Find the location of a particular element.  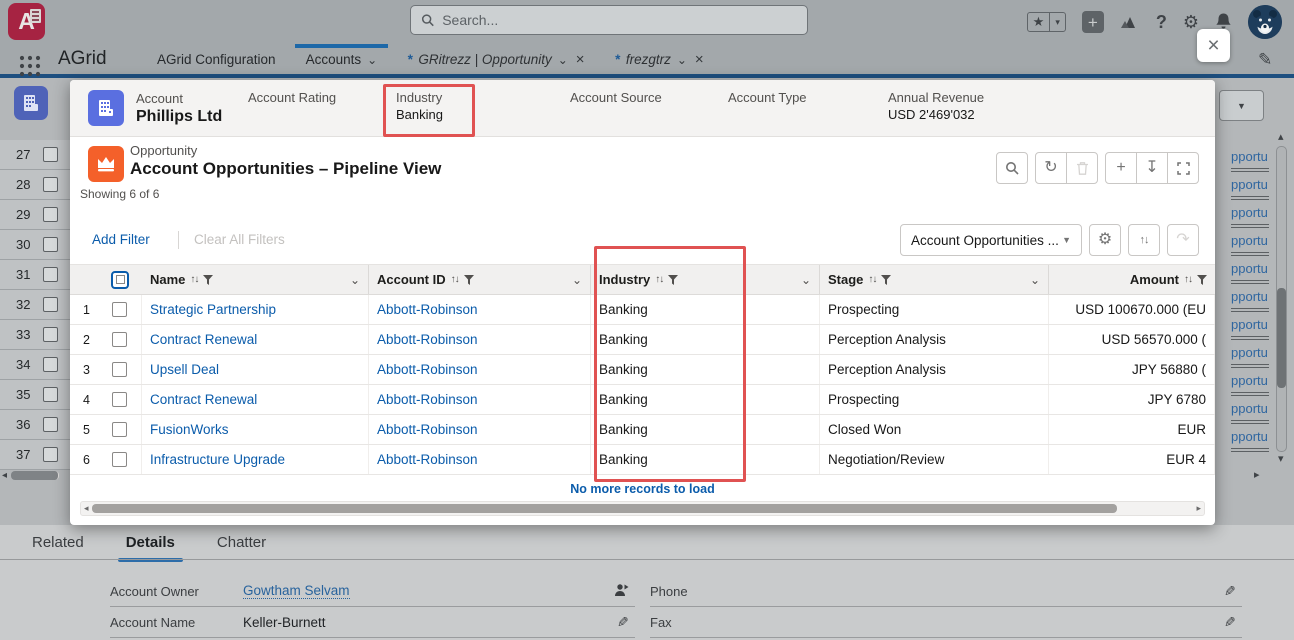

change-owner-icon is located at coordinates (621, 590).